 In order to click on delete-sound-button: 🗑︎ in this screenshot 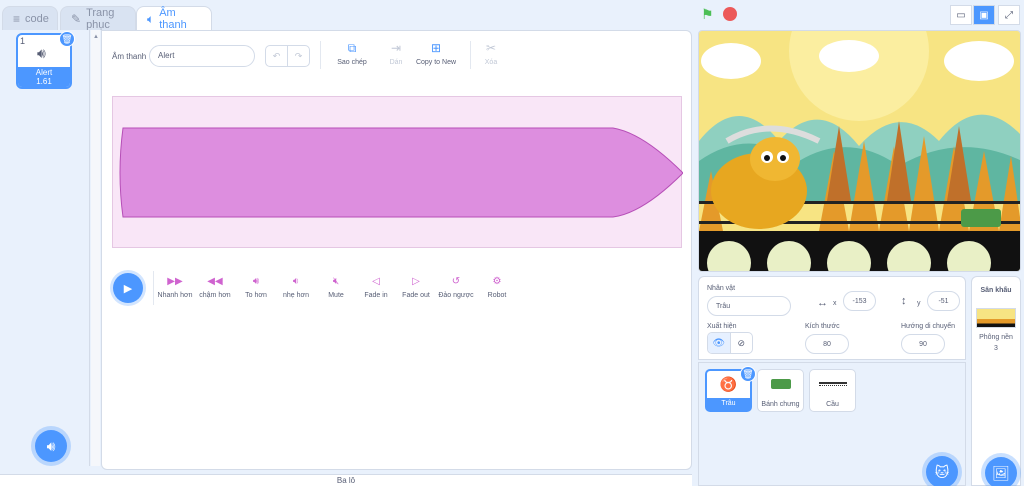, I will do `click(67, 39)`.